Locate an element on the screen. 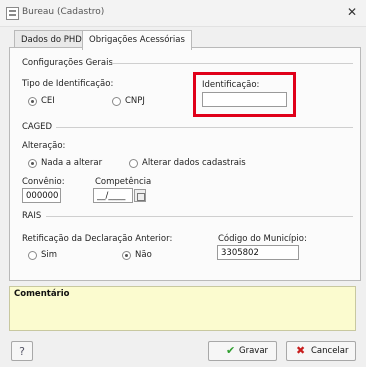 Image resolution: width=366 pixels, height=367 pixels. identificacao-label: Identificação: is located at coordinates (231, 85).